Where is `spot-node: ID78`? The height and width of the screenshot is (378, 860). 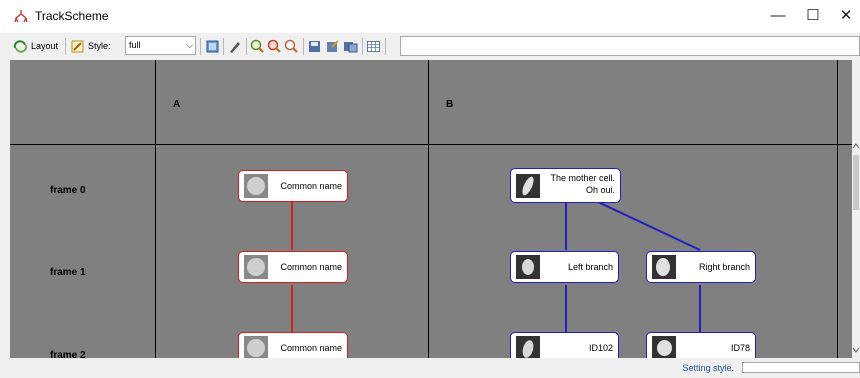 spot-node: ID78 is located at coordinates (701, 345).